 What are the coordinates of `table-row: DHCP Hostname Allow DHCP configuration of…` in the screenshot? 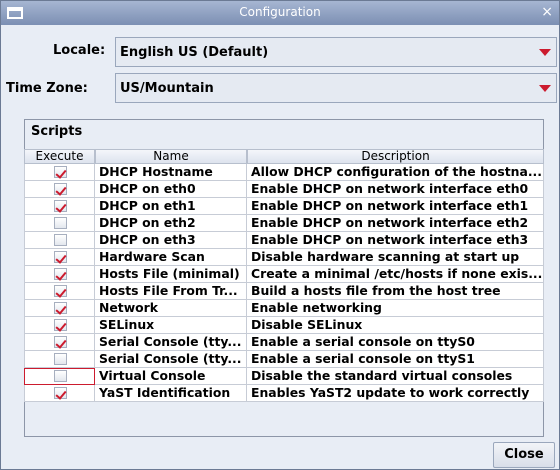 It's located at (284, 172).